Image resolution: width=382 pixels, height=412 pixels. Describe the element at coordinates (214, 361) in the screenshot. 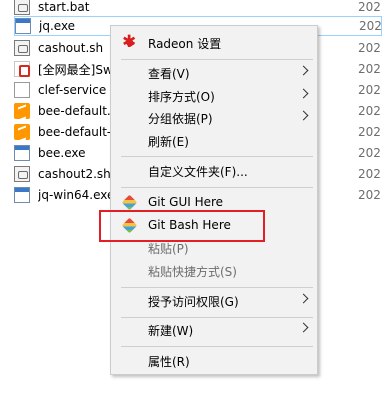

I see `menu-item-properties: 属性(R)` at that location.